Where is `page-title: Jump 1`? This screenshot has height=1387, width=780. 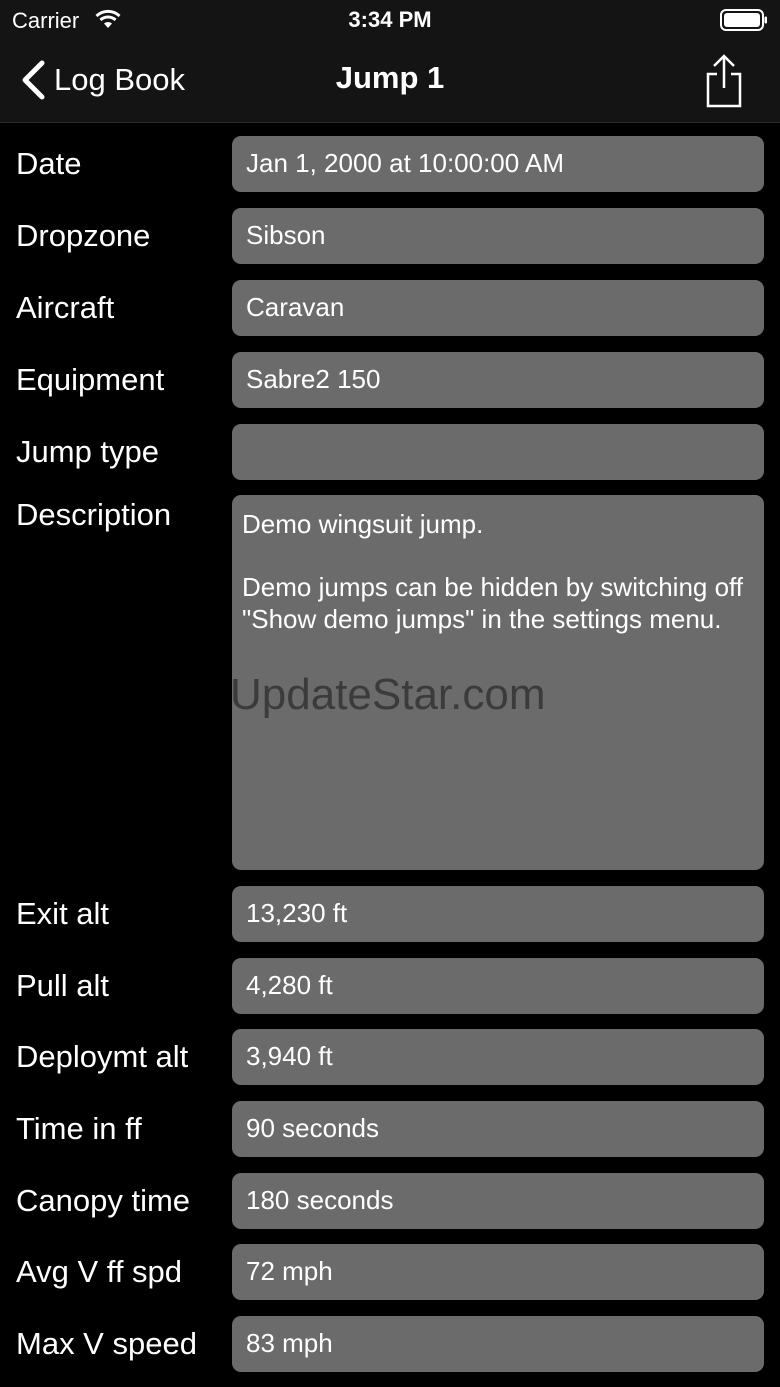 page-title: Jump 1 is located at coordinates (390, 77).